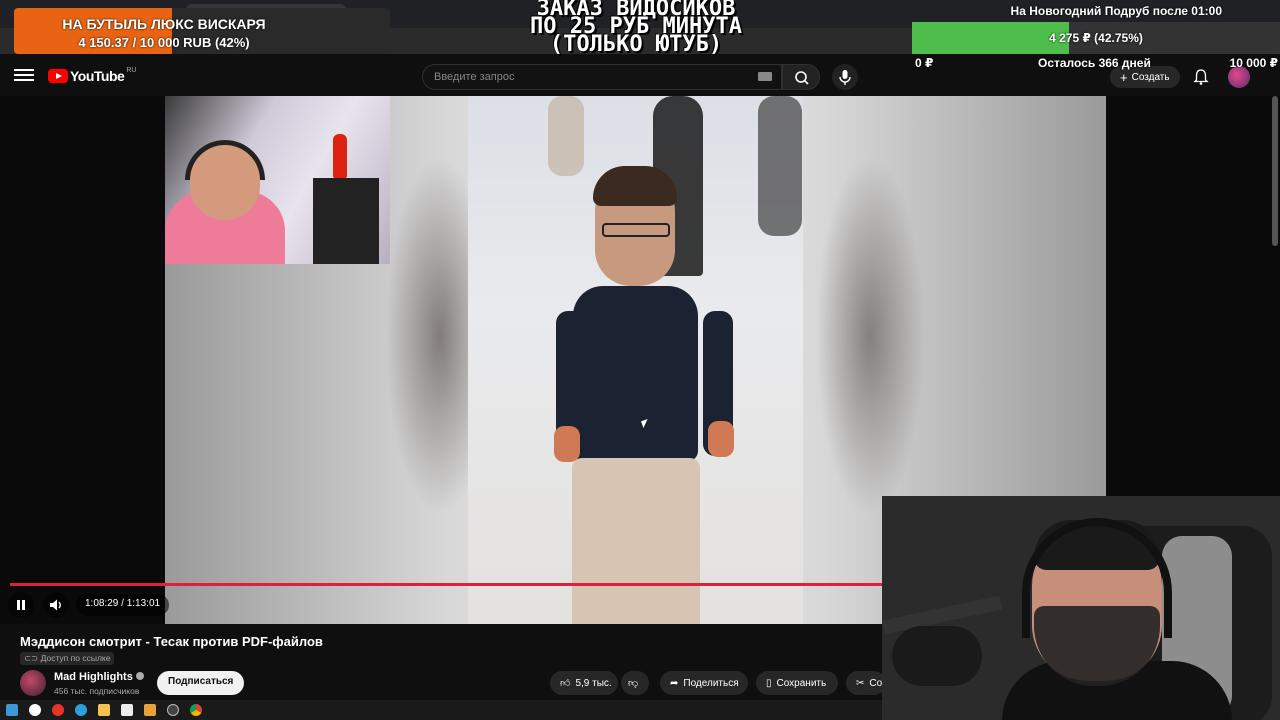  I want to click on access-label: Доступ по ссылке, so click(75, 658).